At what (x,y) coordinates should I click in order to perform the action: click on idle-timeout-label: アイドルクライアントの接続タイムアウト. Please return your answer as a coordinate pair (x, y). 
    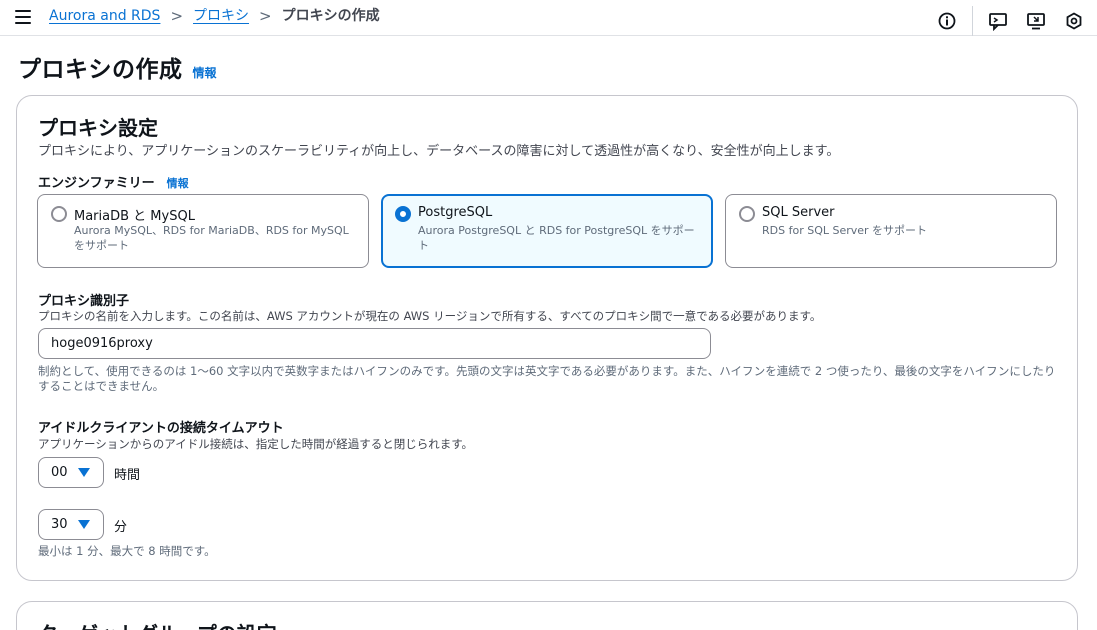
    Looking at the image, I should click on (161, 428).